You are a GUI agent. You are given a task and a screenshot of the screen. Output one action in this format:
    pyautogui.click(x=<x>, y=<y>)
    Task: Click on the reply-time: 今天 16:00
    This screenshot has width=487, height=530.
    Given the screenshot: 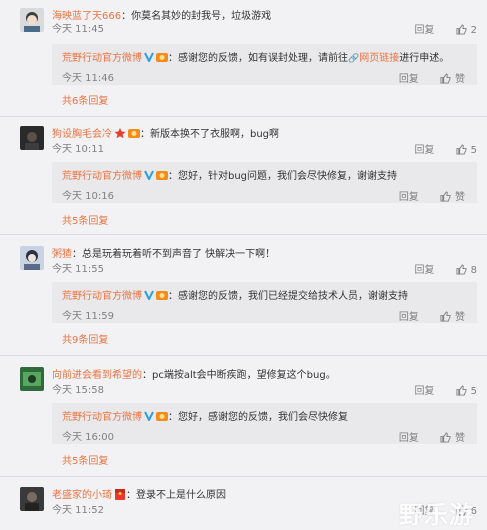 What is the action you would take?
    pyautogui.click(x=88, y=437)
    